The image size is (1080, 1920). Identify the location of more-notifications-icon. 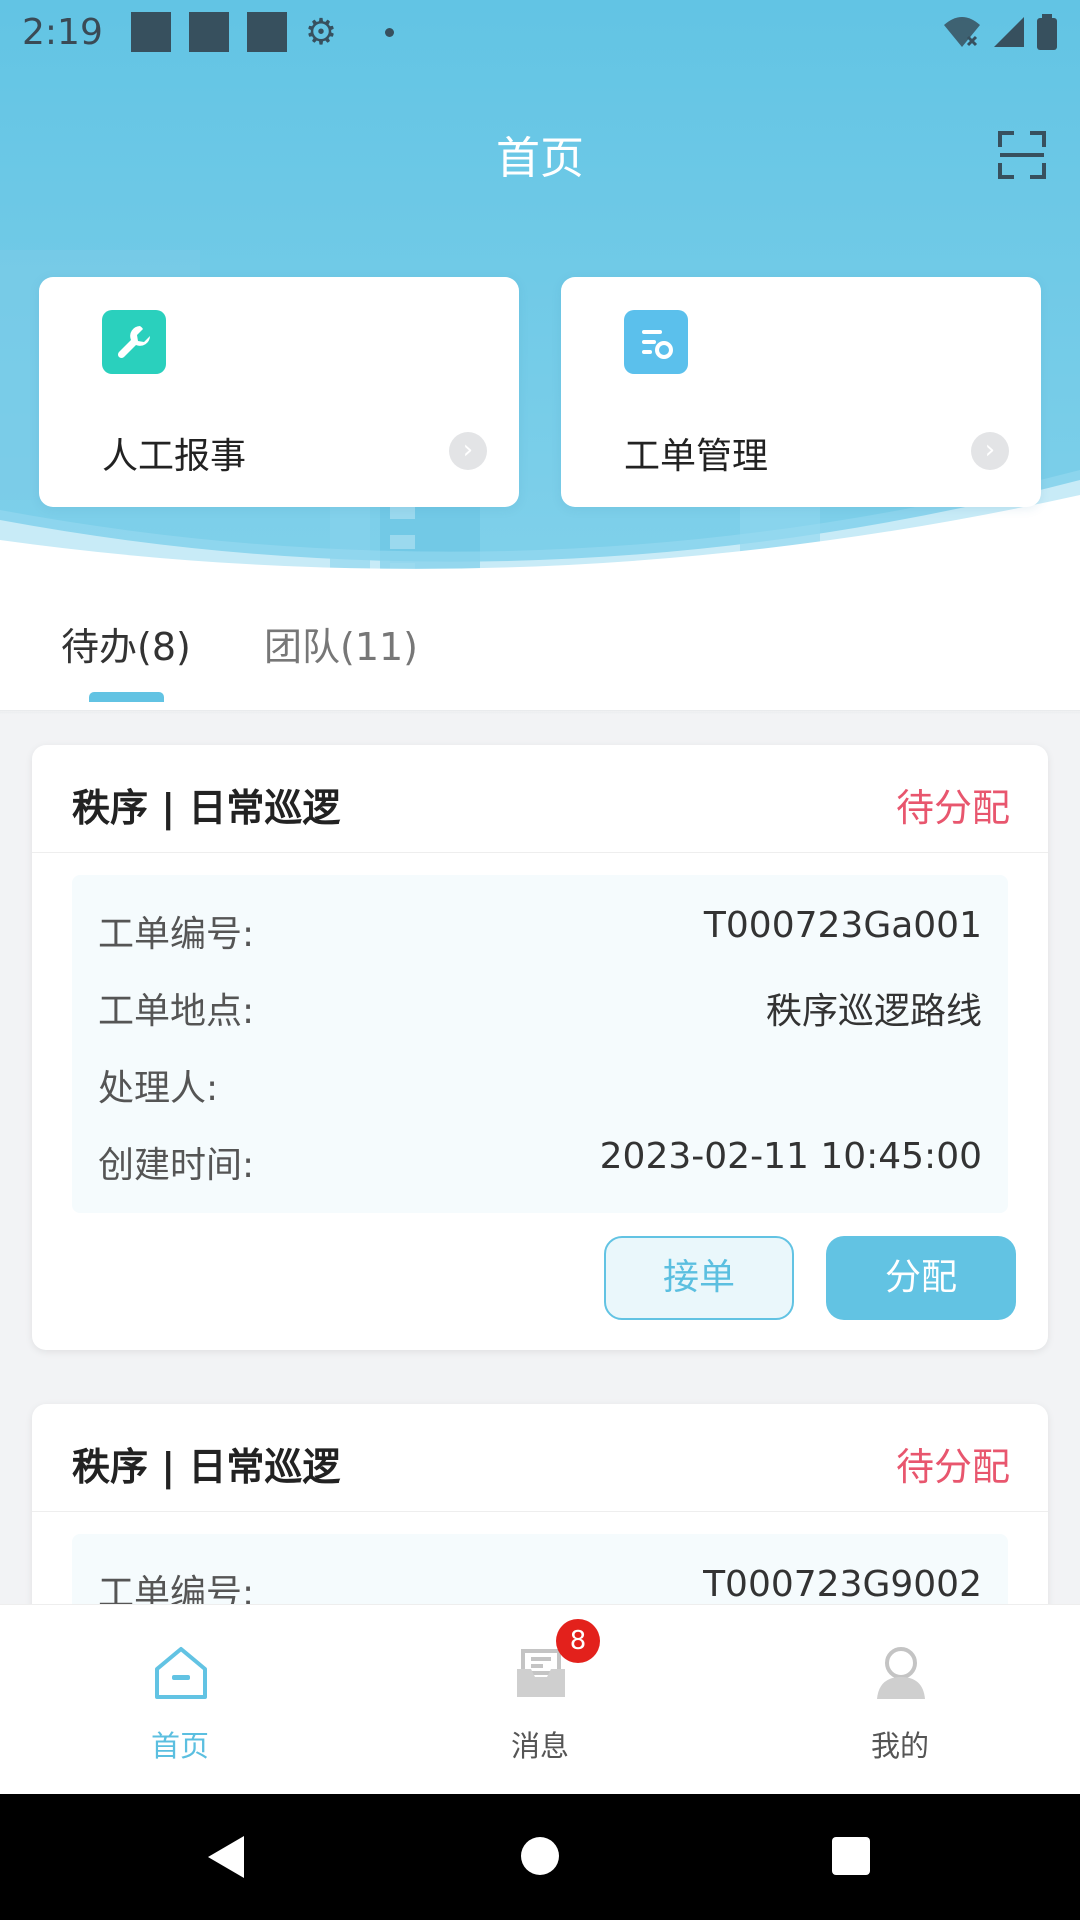
(390, 32).